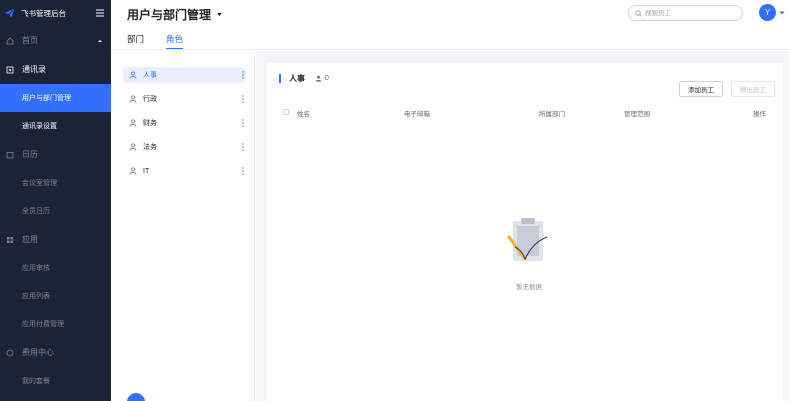  I want to click on column-scope: 管理范围, so click(637, 114).